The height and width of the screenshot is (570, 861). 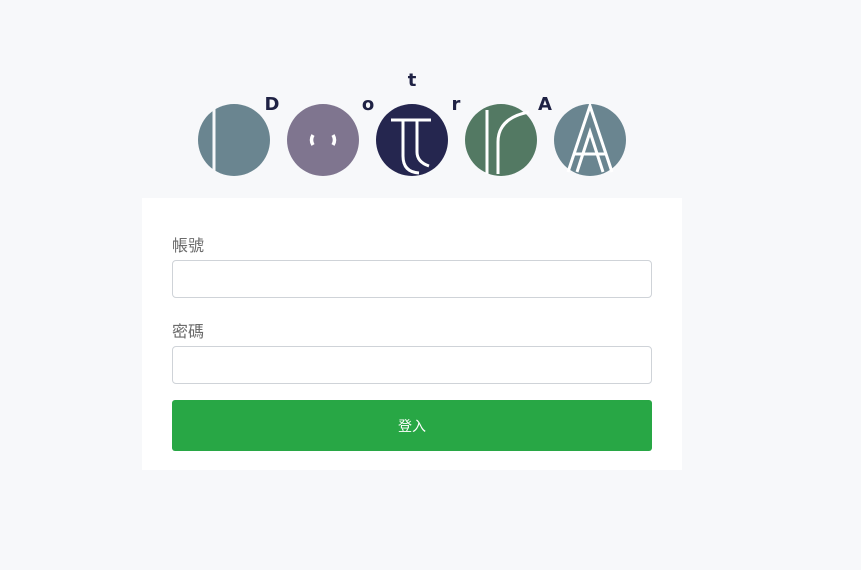 I want to click on logo-circle-a-icon, so click(x=590, y=138).